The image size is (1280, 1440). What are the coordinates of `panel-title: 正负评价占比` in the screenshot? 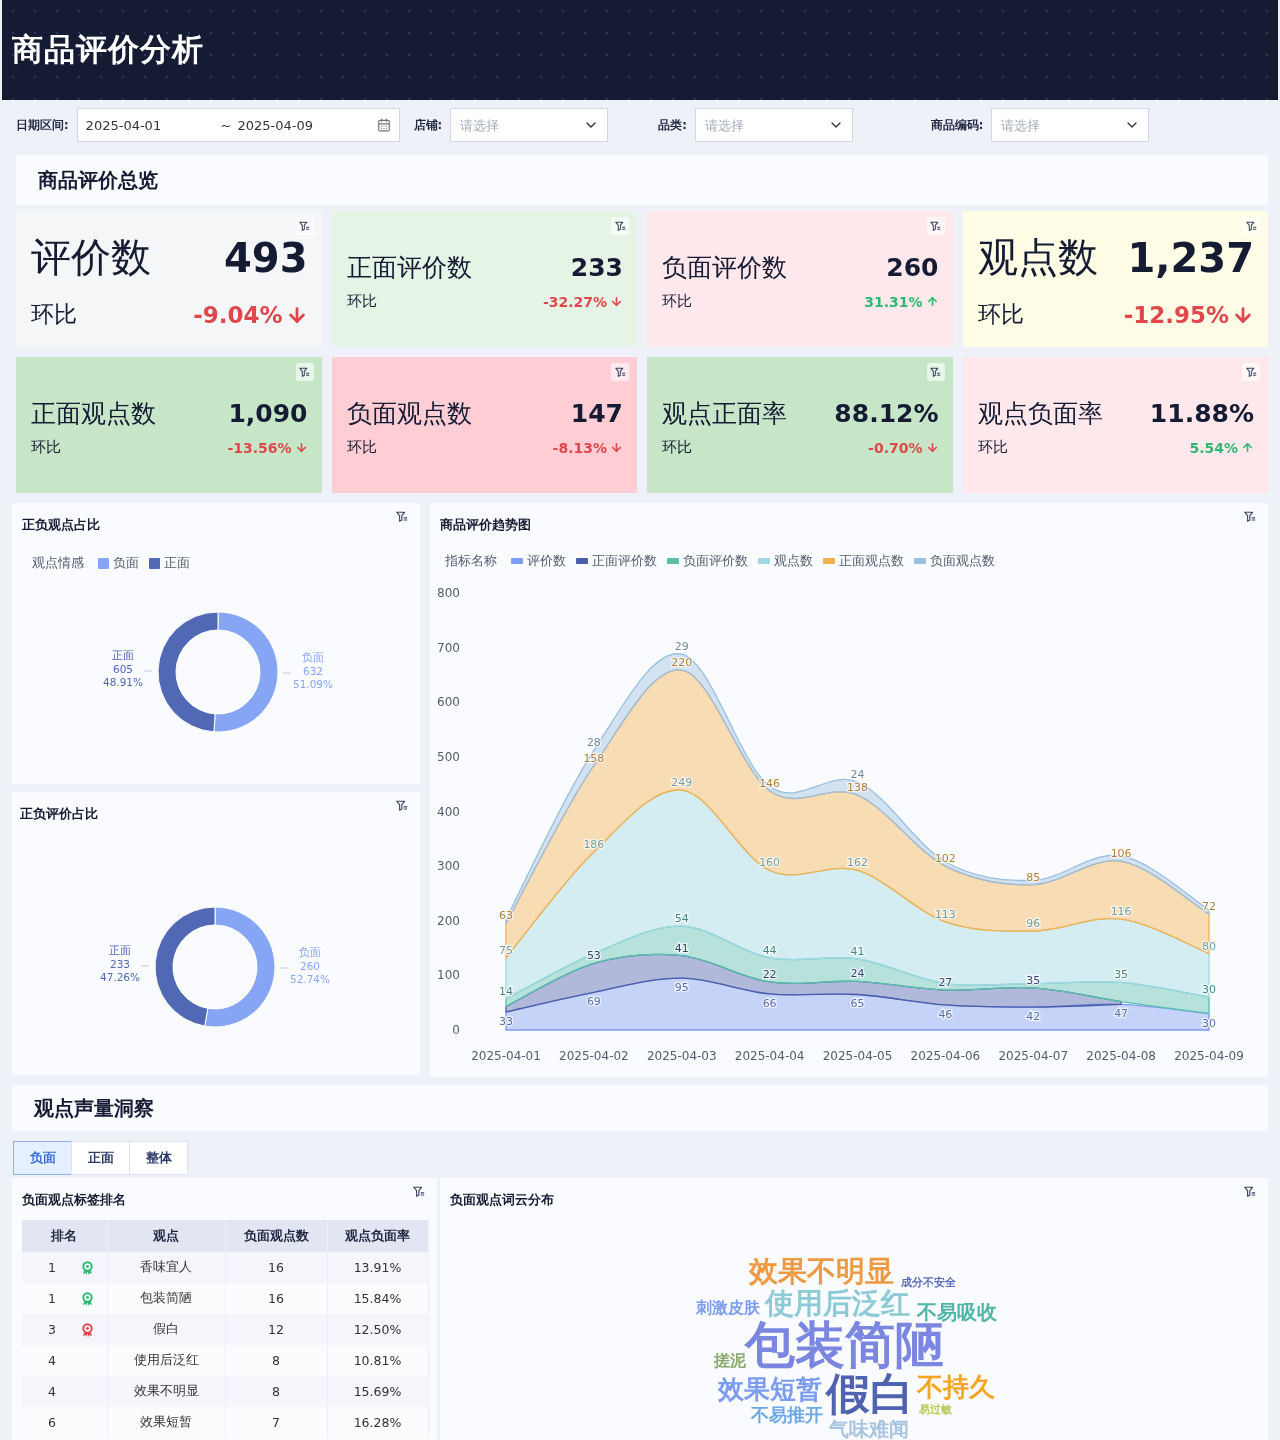 It's located at (59, 814).